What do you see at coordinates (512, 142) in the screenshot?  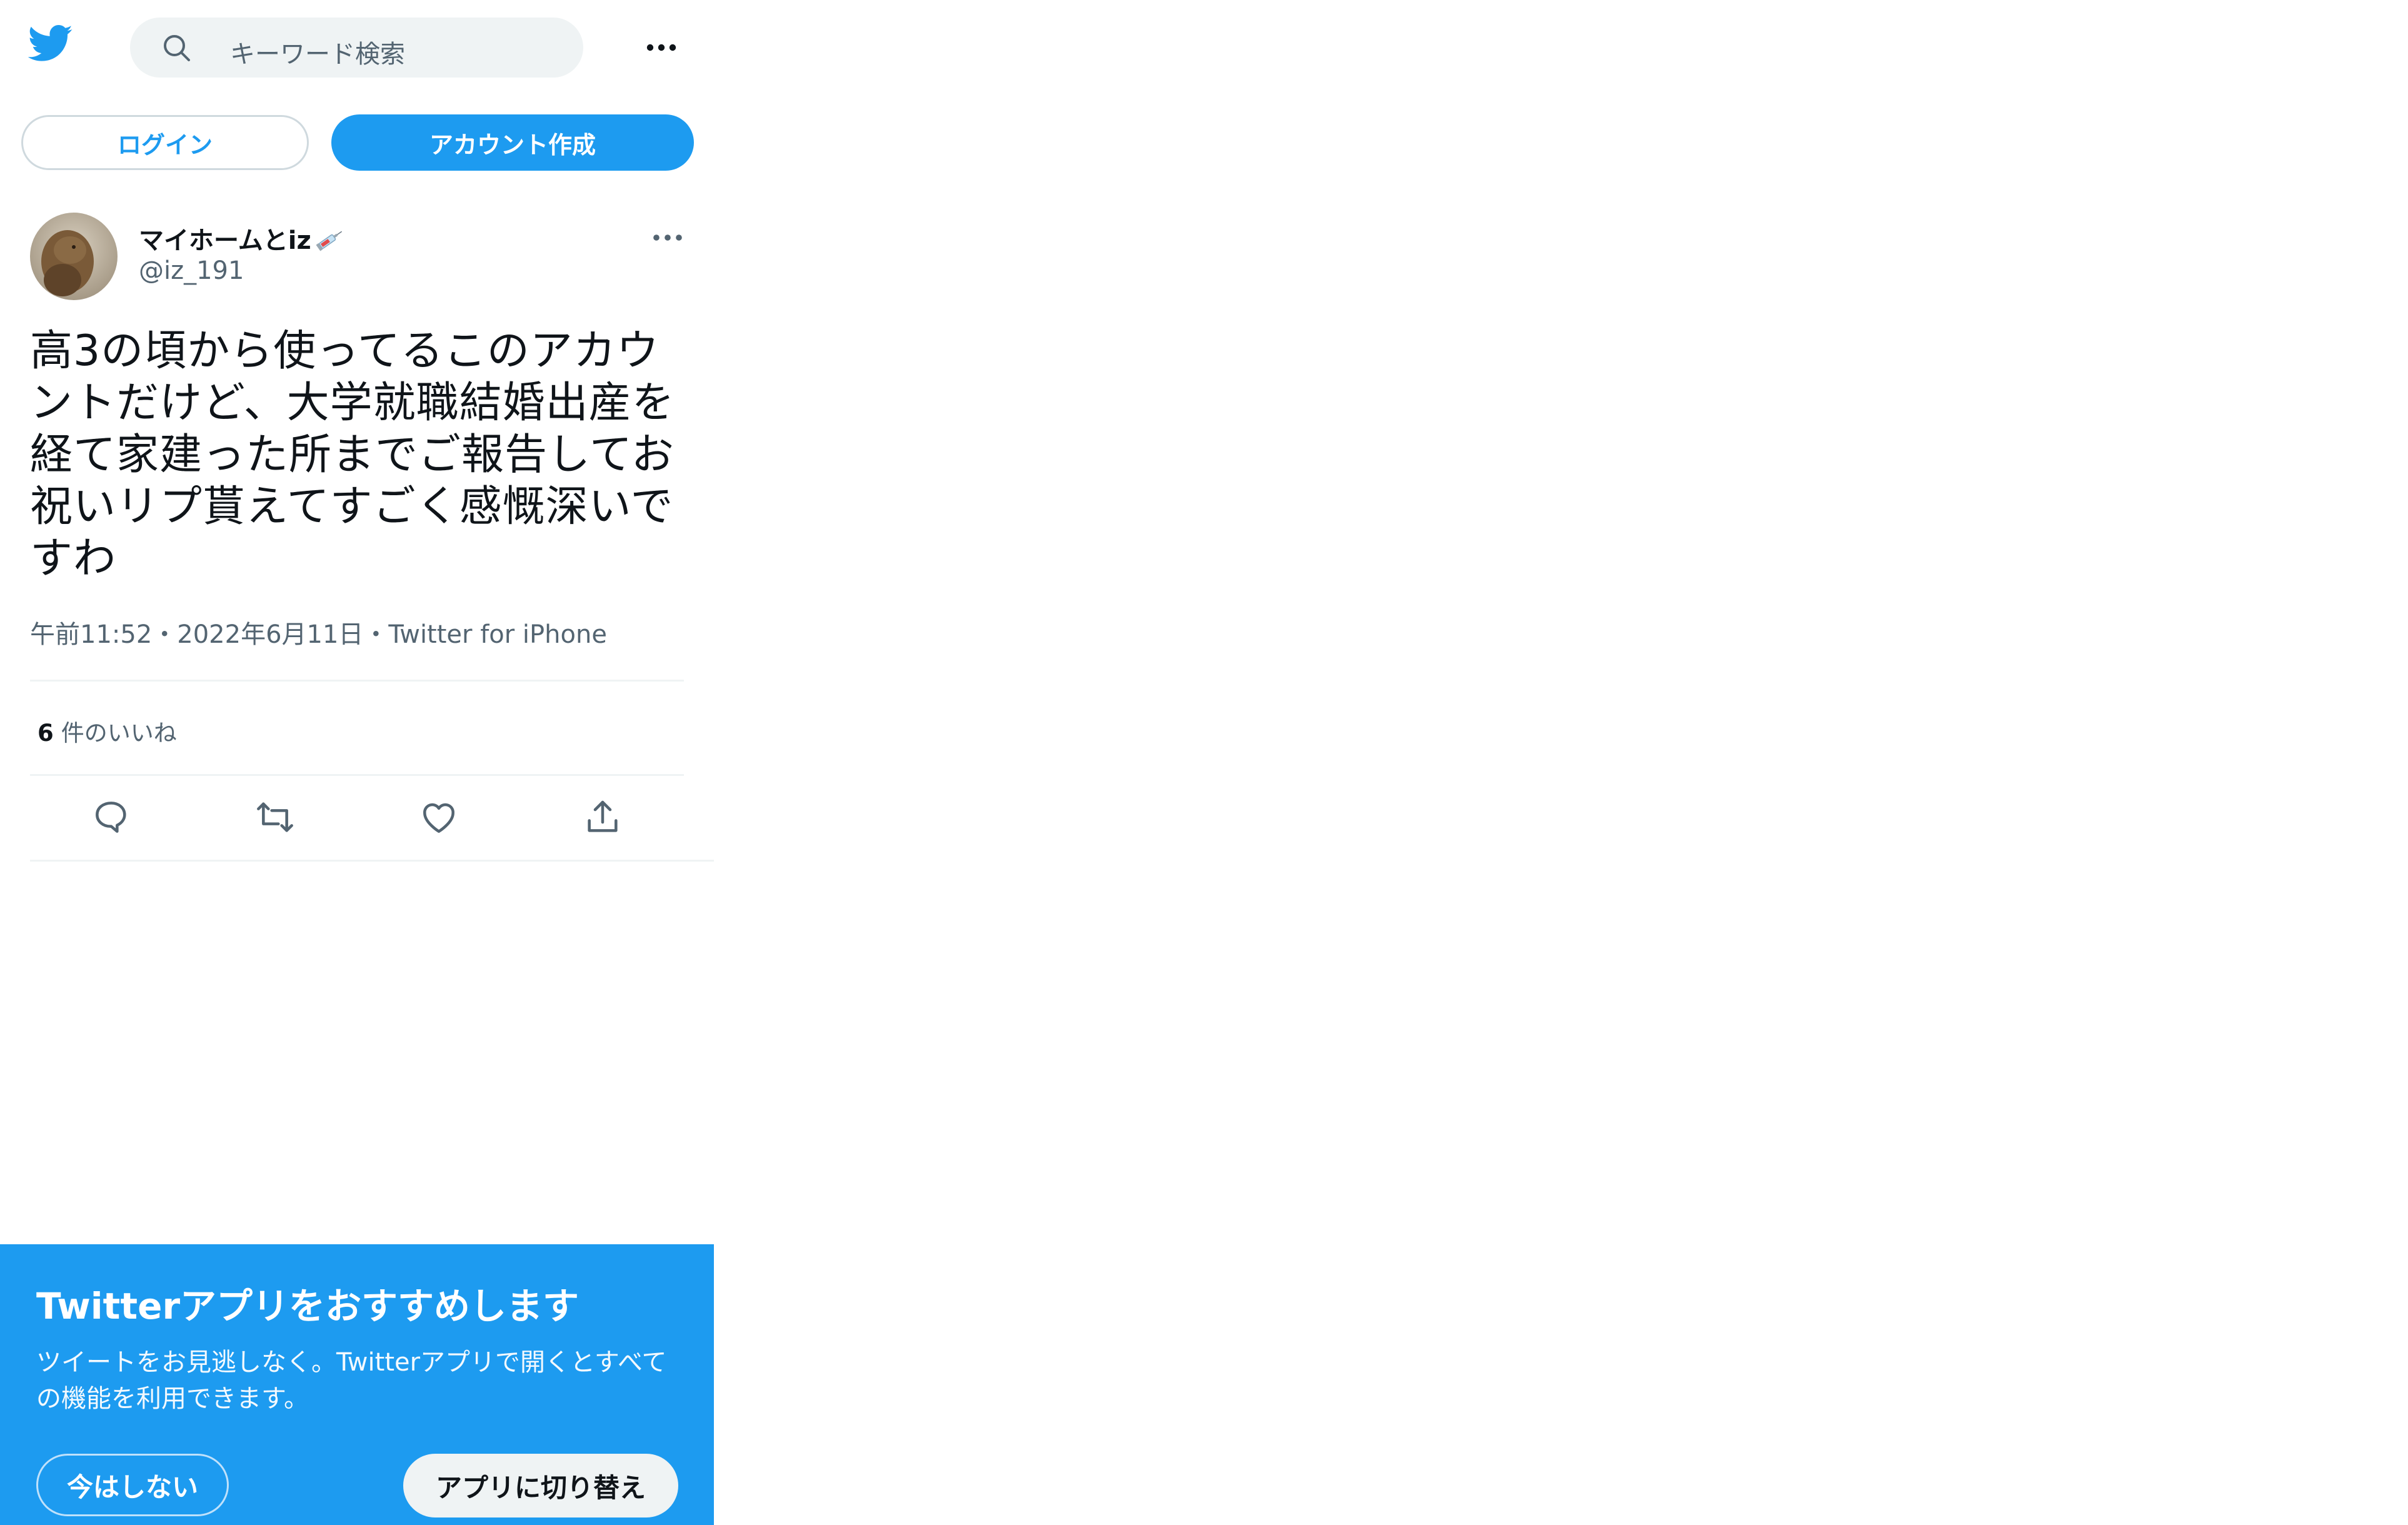 I see `signup-button: アカウント作成` at bounding box center [512, 142].